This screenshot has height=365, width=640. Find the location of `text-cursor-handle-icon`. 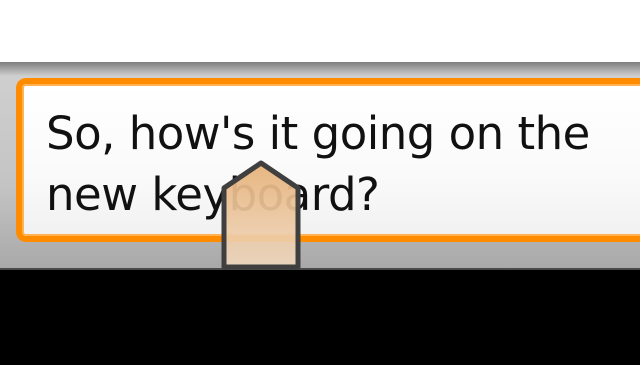

text-cursor-handle-icon is located at coordinates (261, 216).